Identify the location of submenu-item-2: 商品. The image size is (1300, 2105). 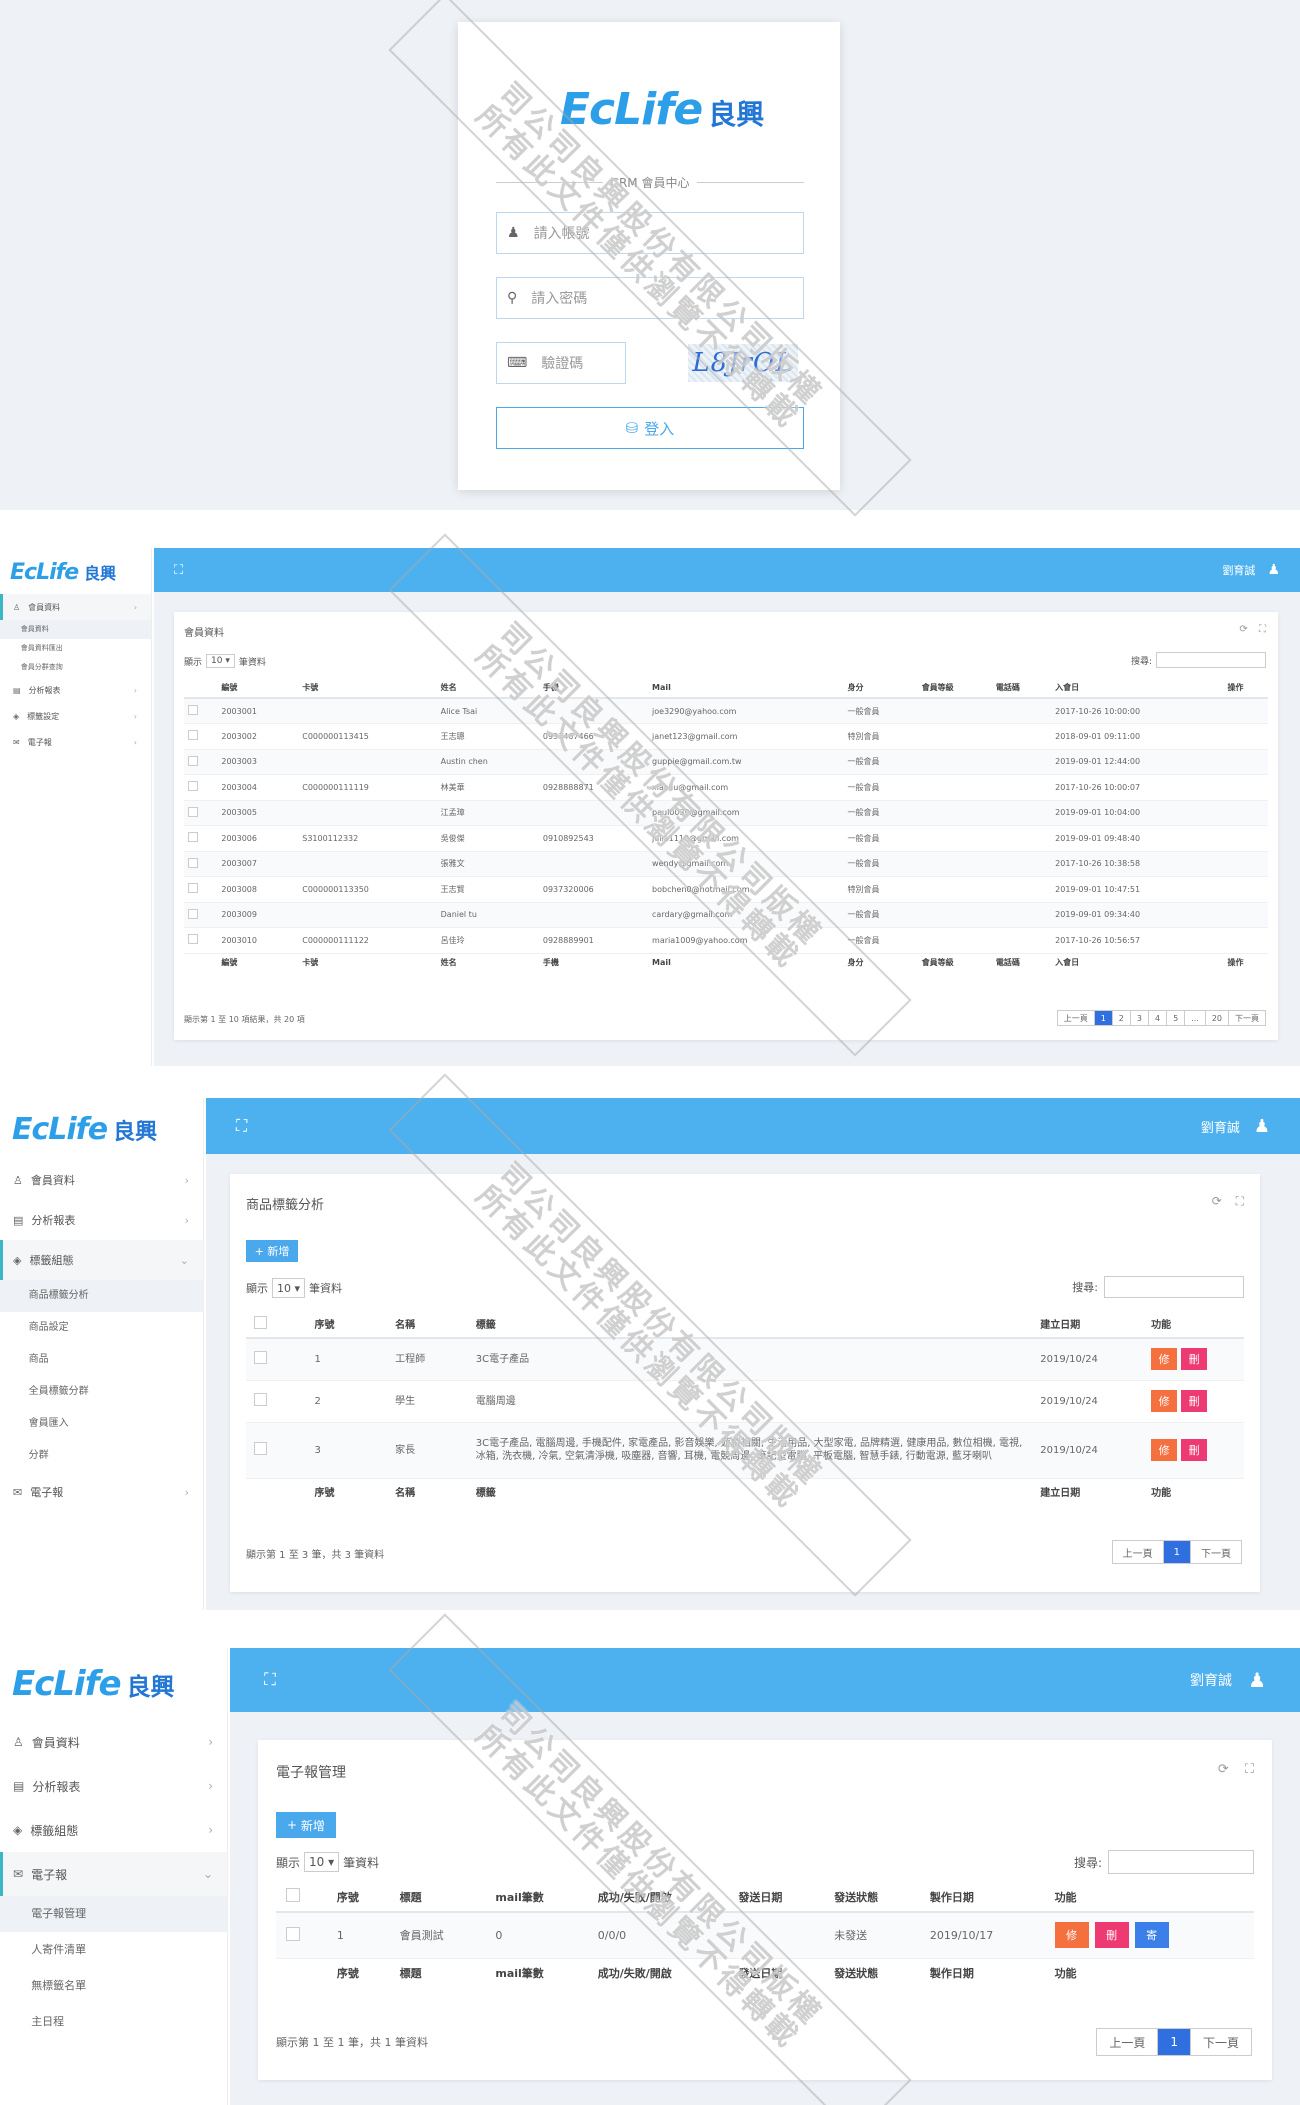
(101, 1360).